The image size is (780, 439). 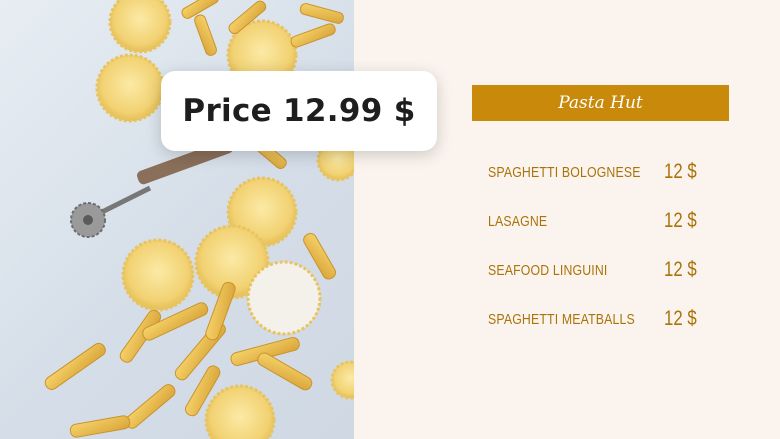 I want to click on menu-item-name: SEAFOOD LINGUINI, so click(x=548, y=270).